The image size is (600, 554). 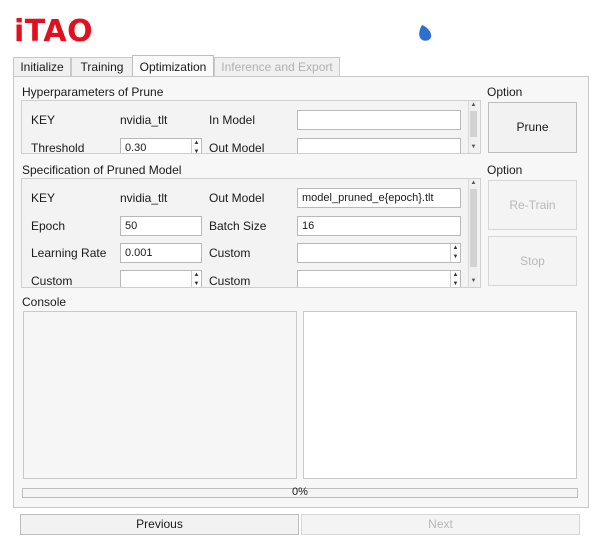 What do you see at coordinates (379, 120) in the screenshot?
I see `in-model-field` at bounding box center [379, 120].